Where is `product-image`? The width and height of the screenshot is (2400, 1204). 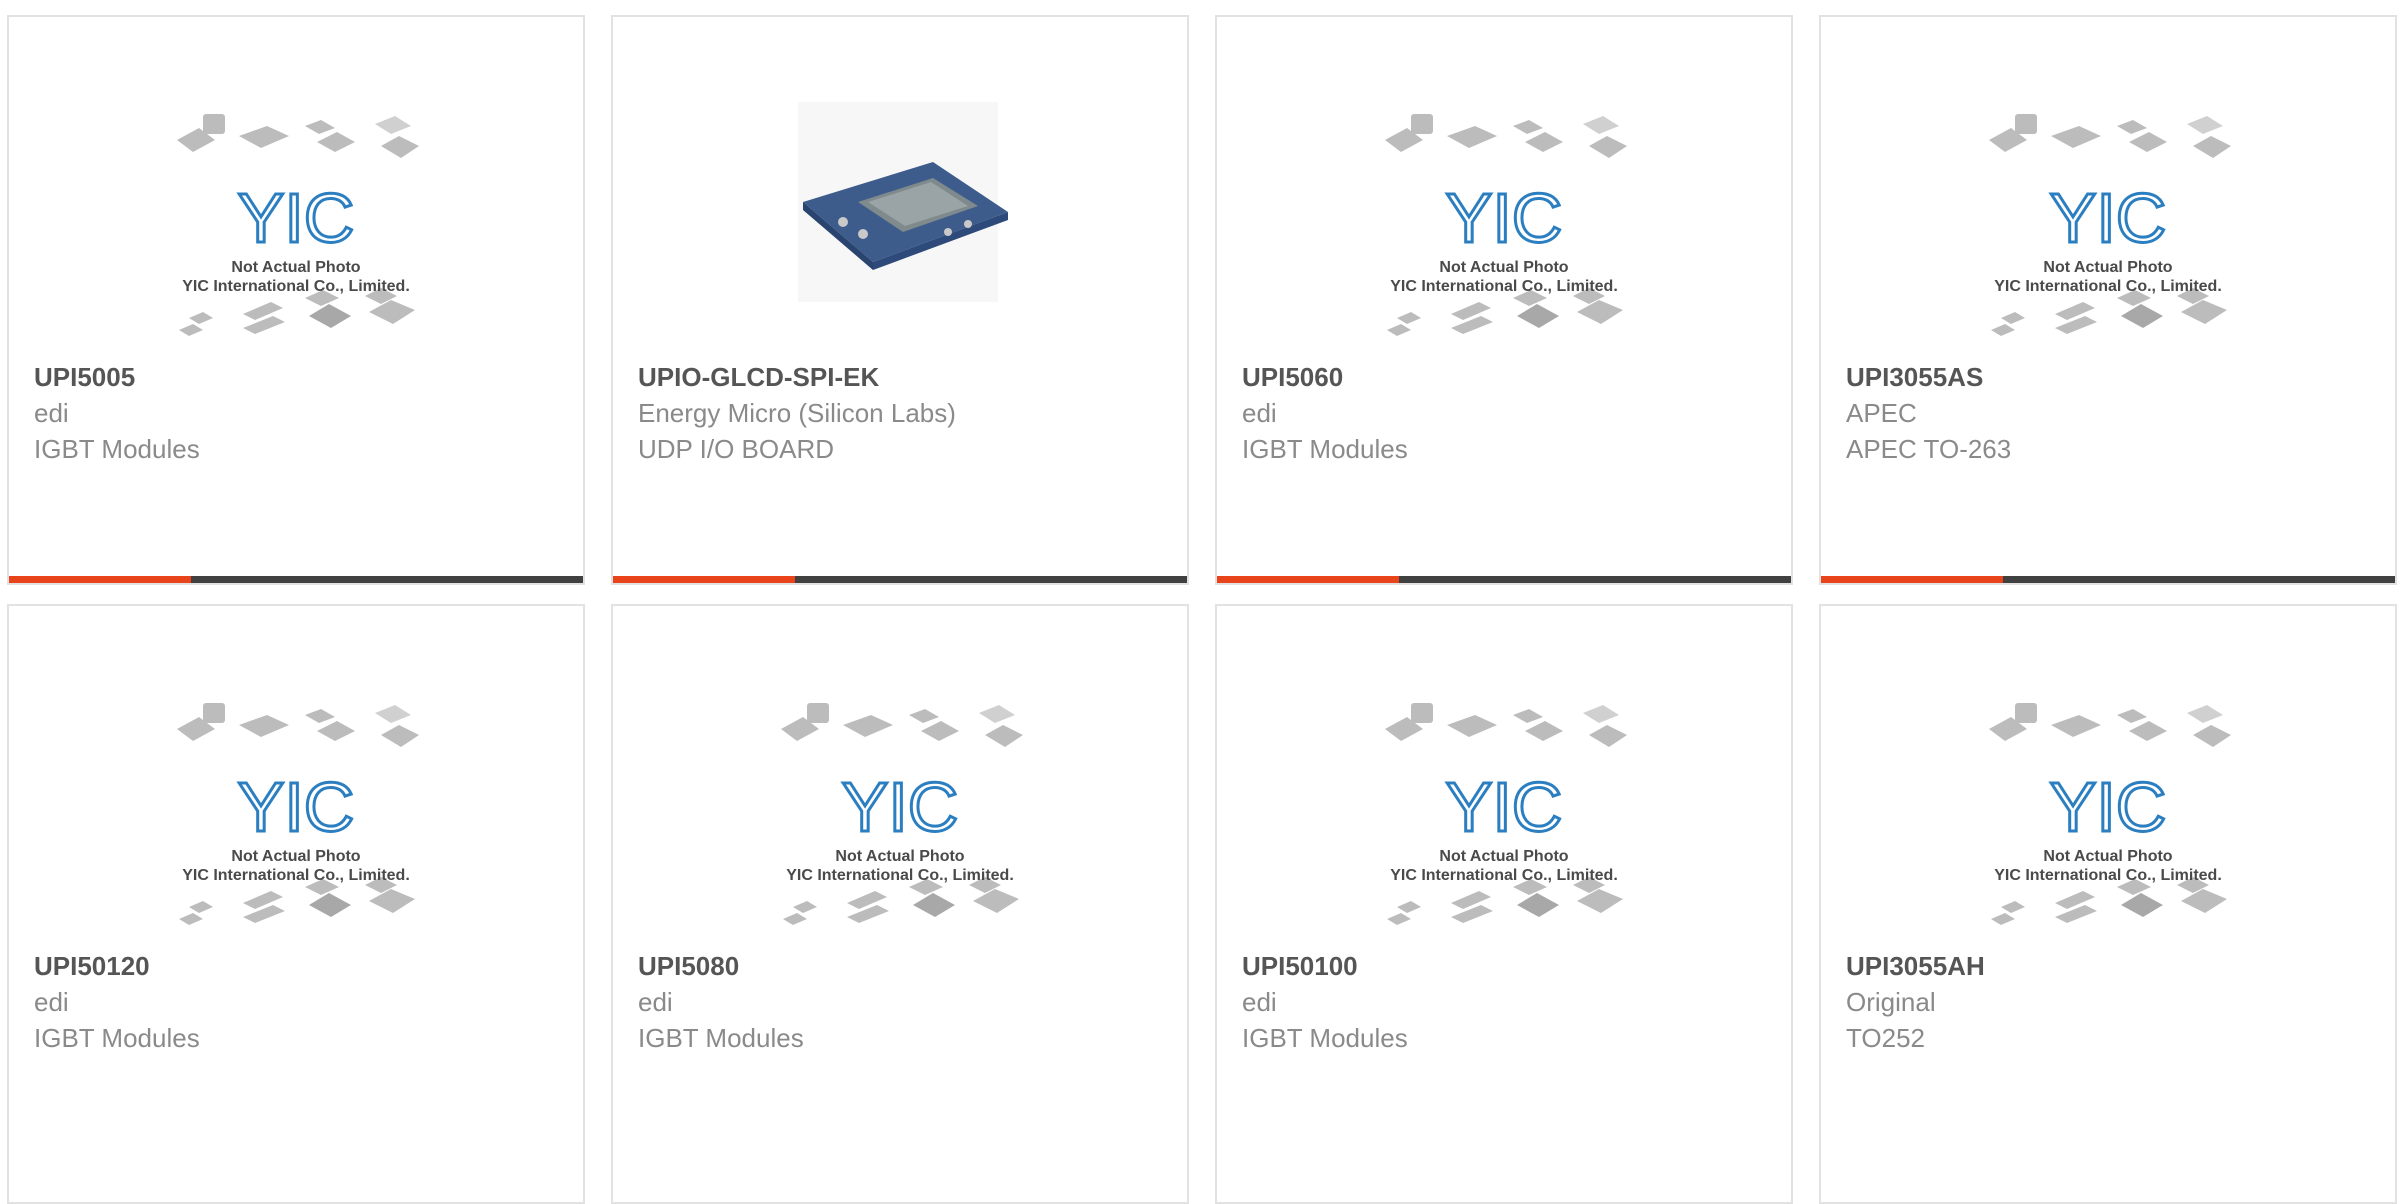
product-image is located at coordinates (900, 187).